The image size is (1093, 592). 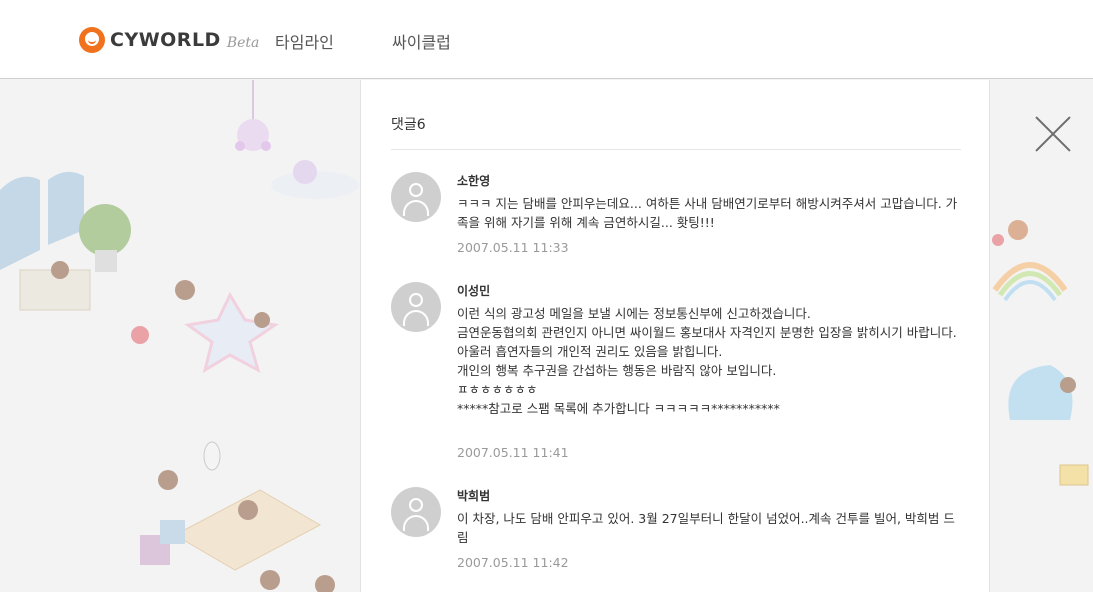 What do you see at coordinates (408, 125) in the screenshot?
I see `comment-count: 댓글6` at bounding box center [408, 125].